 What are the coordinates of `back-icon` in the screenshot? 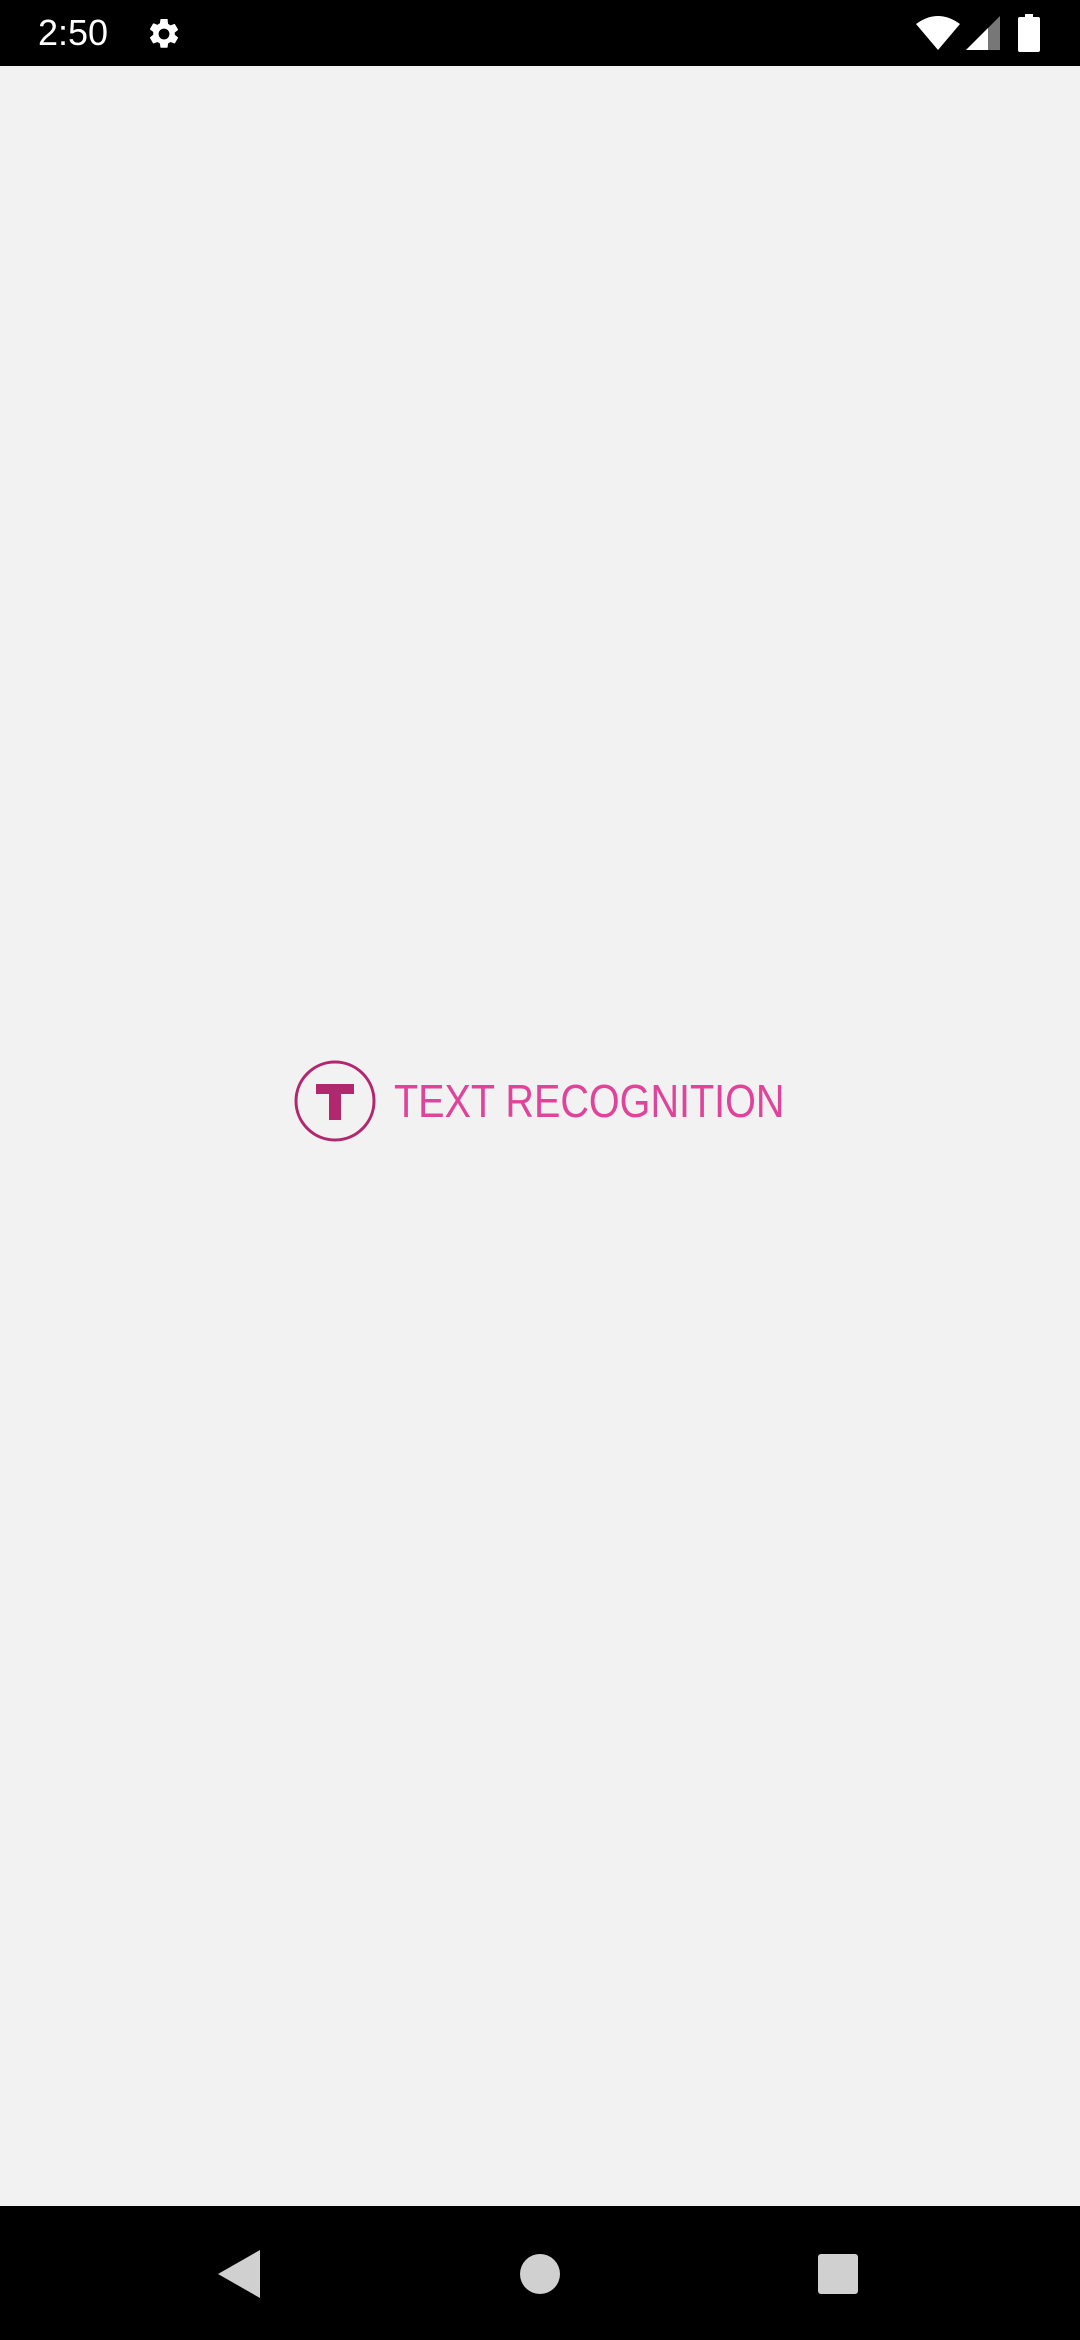 It's located at (240, 2274).